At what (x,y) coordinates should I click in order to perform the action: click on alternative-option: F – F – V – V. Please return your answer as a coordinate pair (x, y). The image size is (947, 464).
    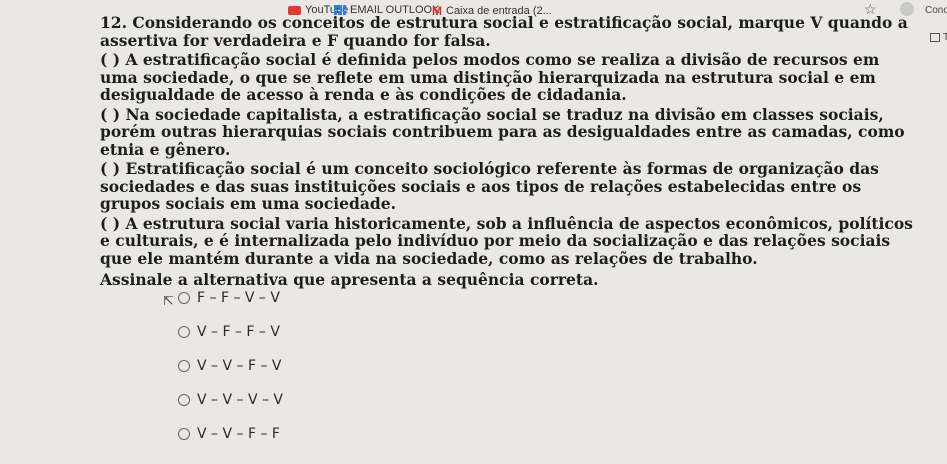
    Looking at the image, I should click on (229, 298).